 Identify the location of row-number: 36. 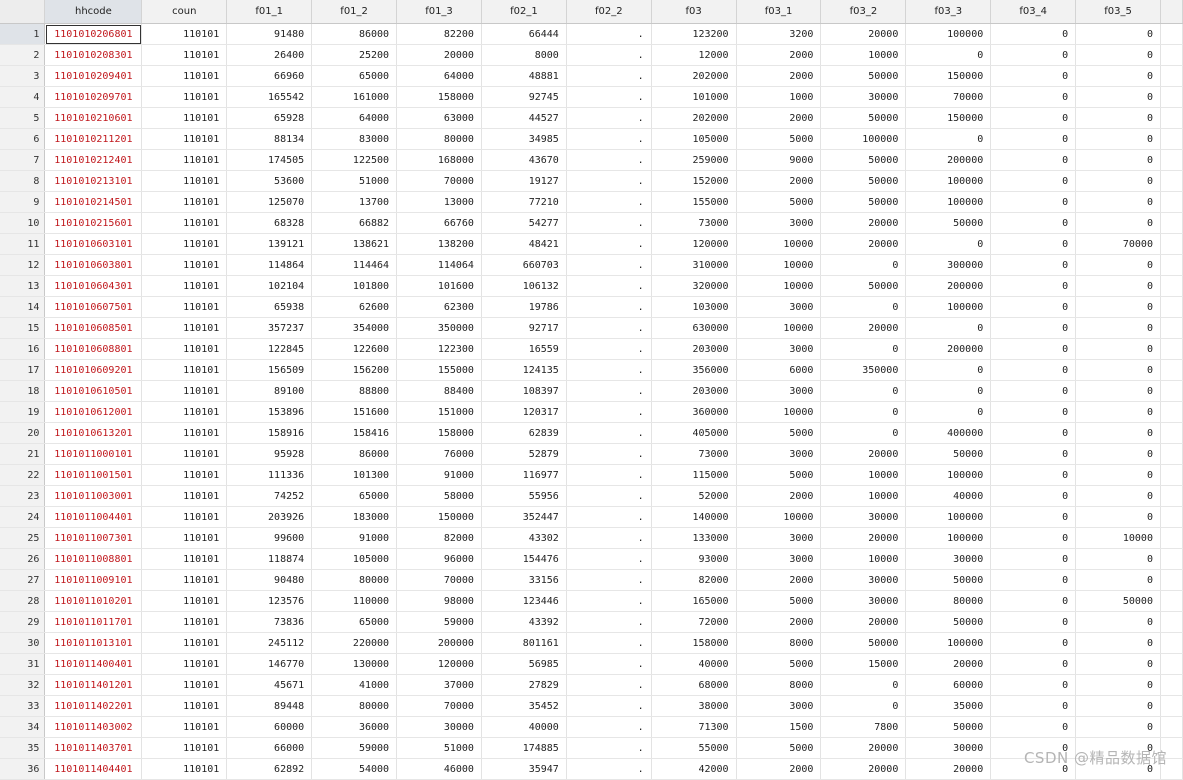
(23, 769).